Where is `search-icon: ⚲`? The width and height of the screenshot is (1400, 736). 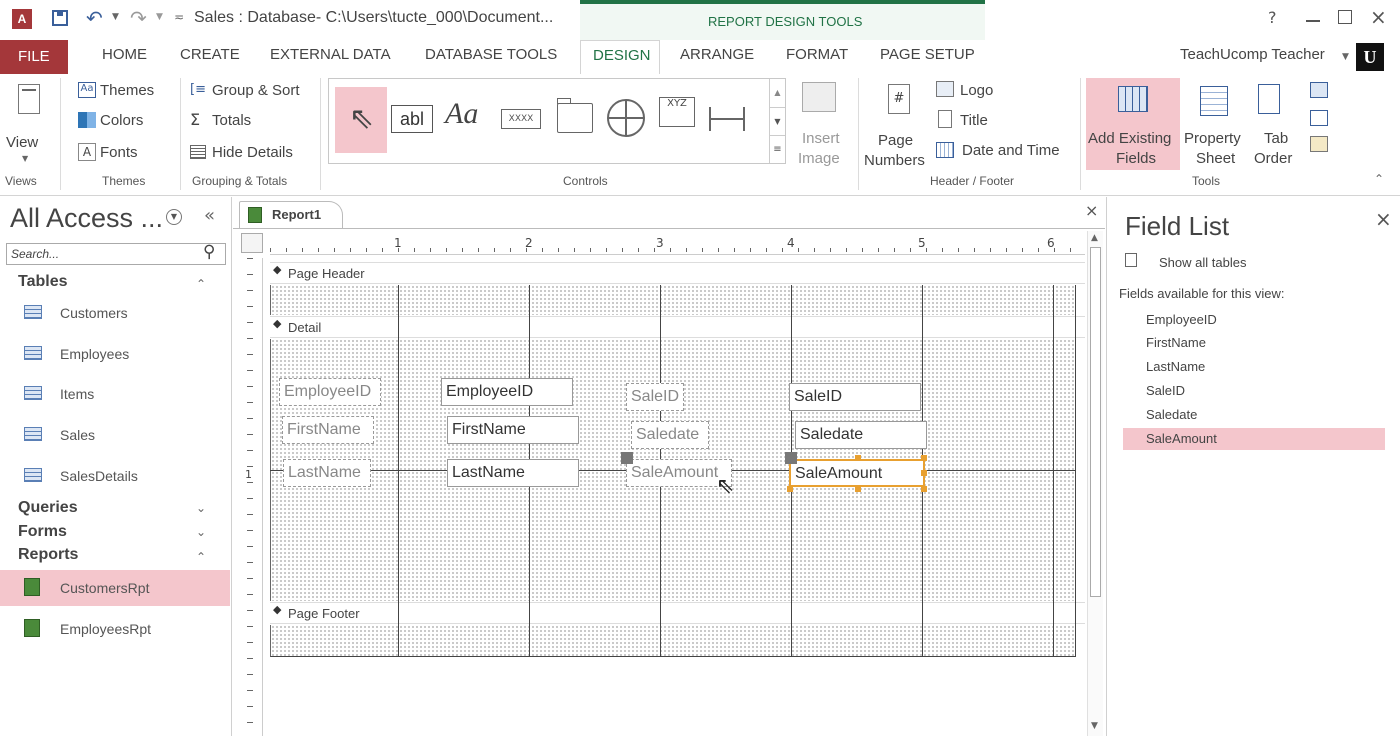 search-icon: ⚲ is located at coordinates (209, 252).